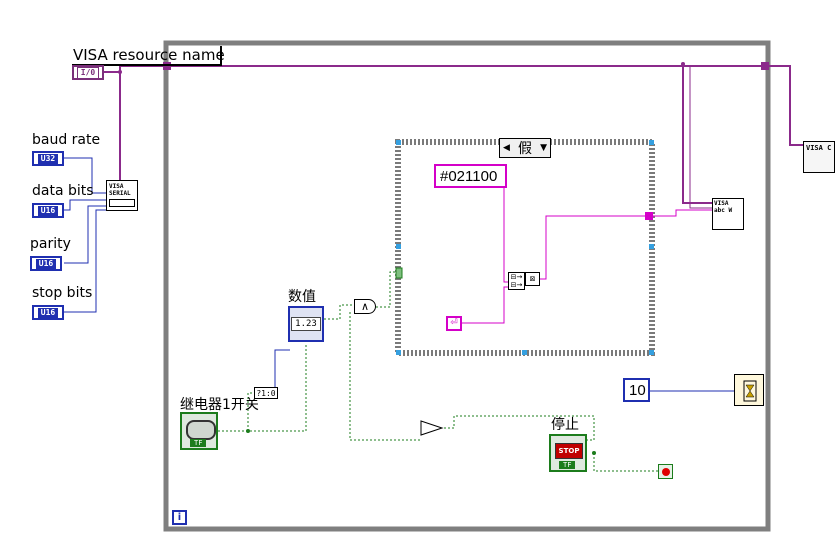 The width and height of the screenshot is (840, 551). Describe the element at coordinates (149, 55) in the screenshot. I see `visa-resource-label: VISA resource name` at that location.